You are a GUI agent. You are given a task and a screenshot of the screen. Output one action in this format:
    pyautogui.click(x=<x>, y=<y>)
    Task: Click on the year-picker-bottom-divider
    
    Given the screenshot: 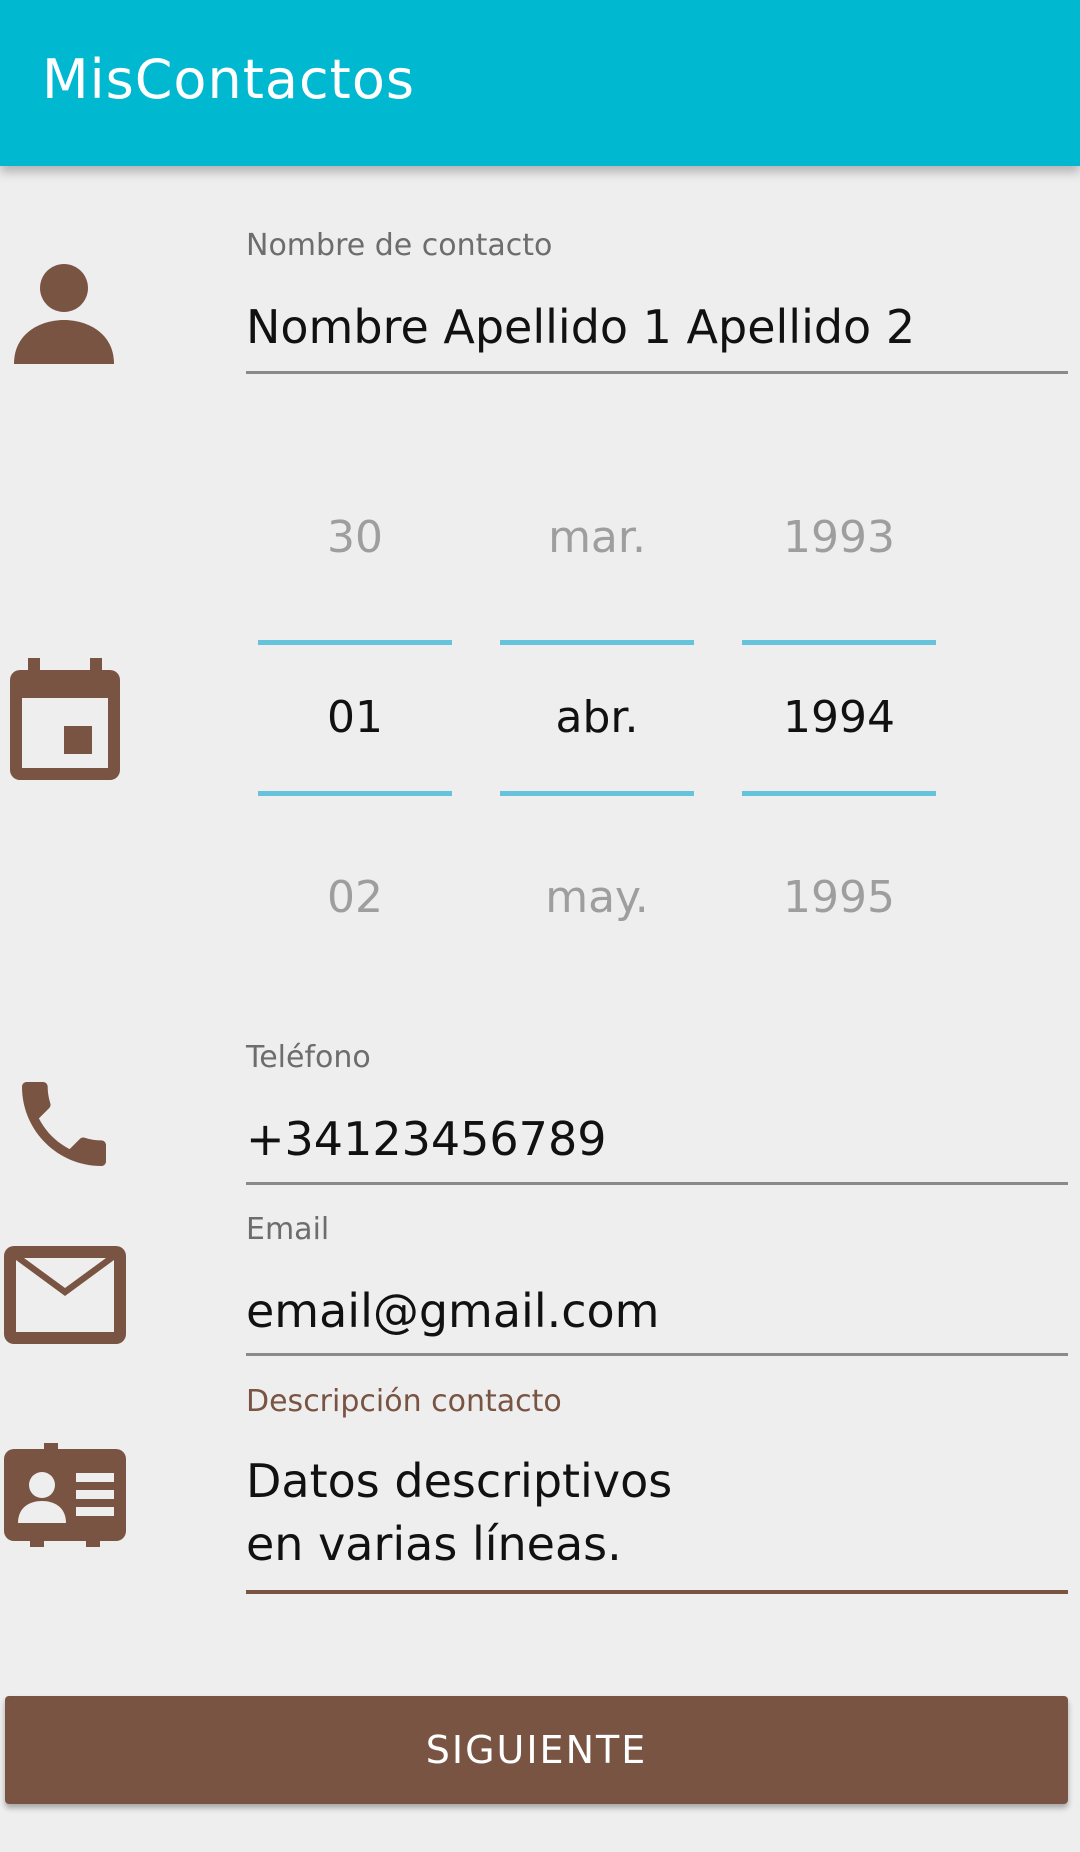 What is the action you would take?
    pyautogui.click(x=839, y=793)
    